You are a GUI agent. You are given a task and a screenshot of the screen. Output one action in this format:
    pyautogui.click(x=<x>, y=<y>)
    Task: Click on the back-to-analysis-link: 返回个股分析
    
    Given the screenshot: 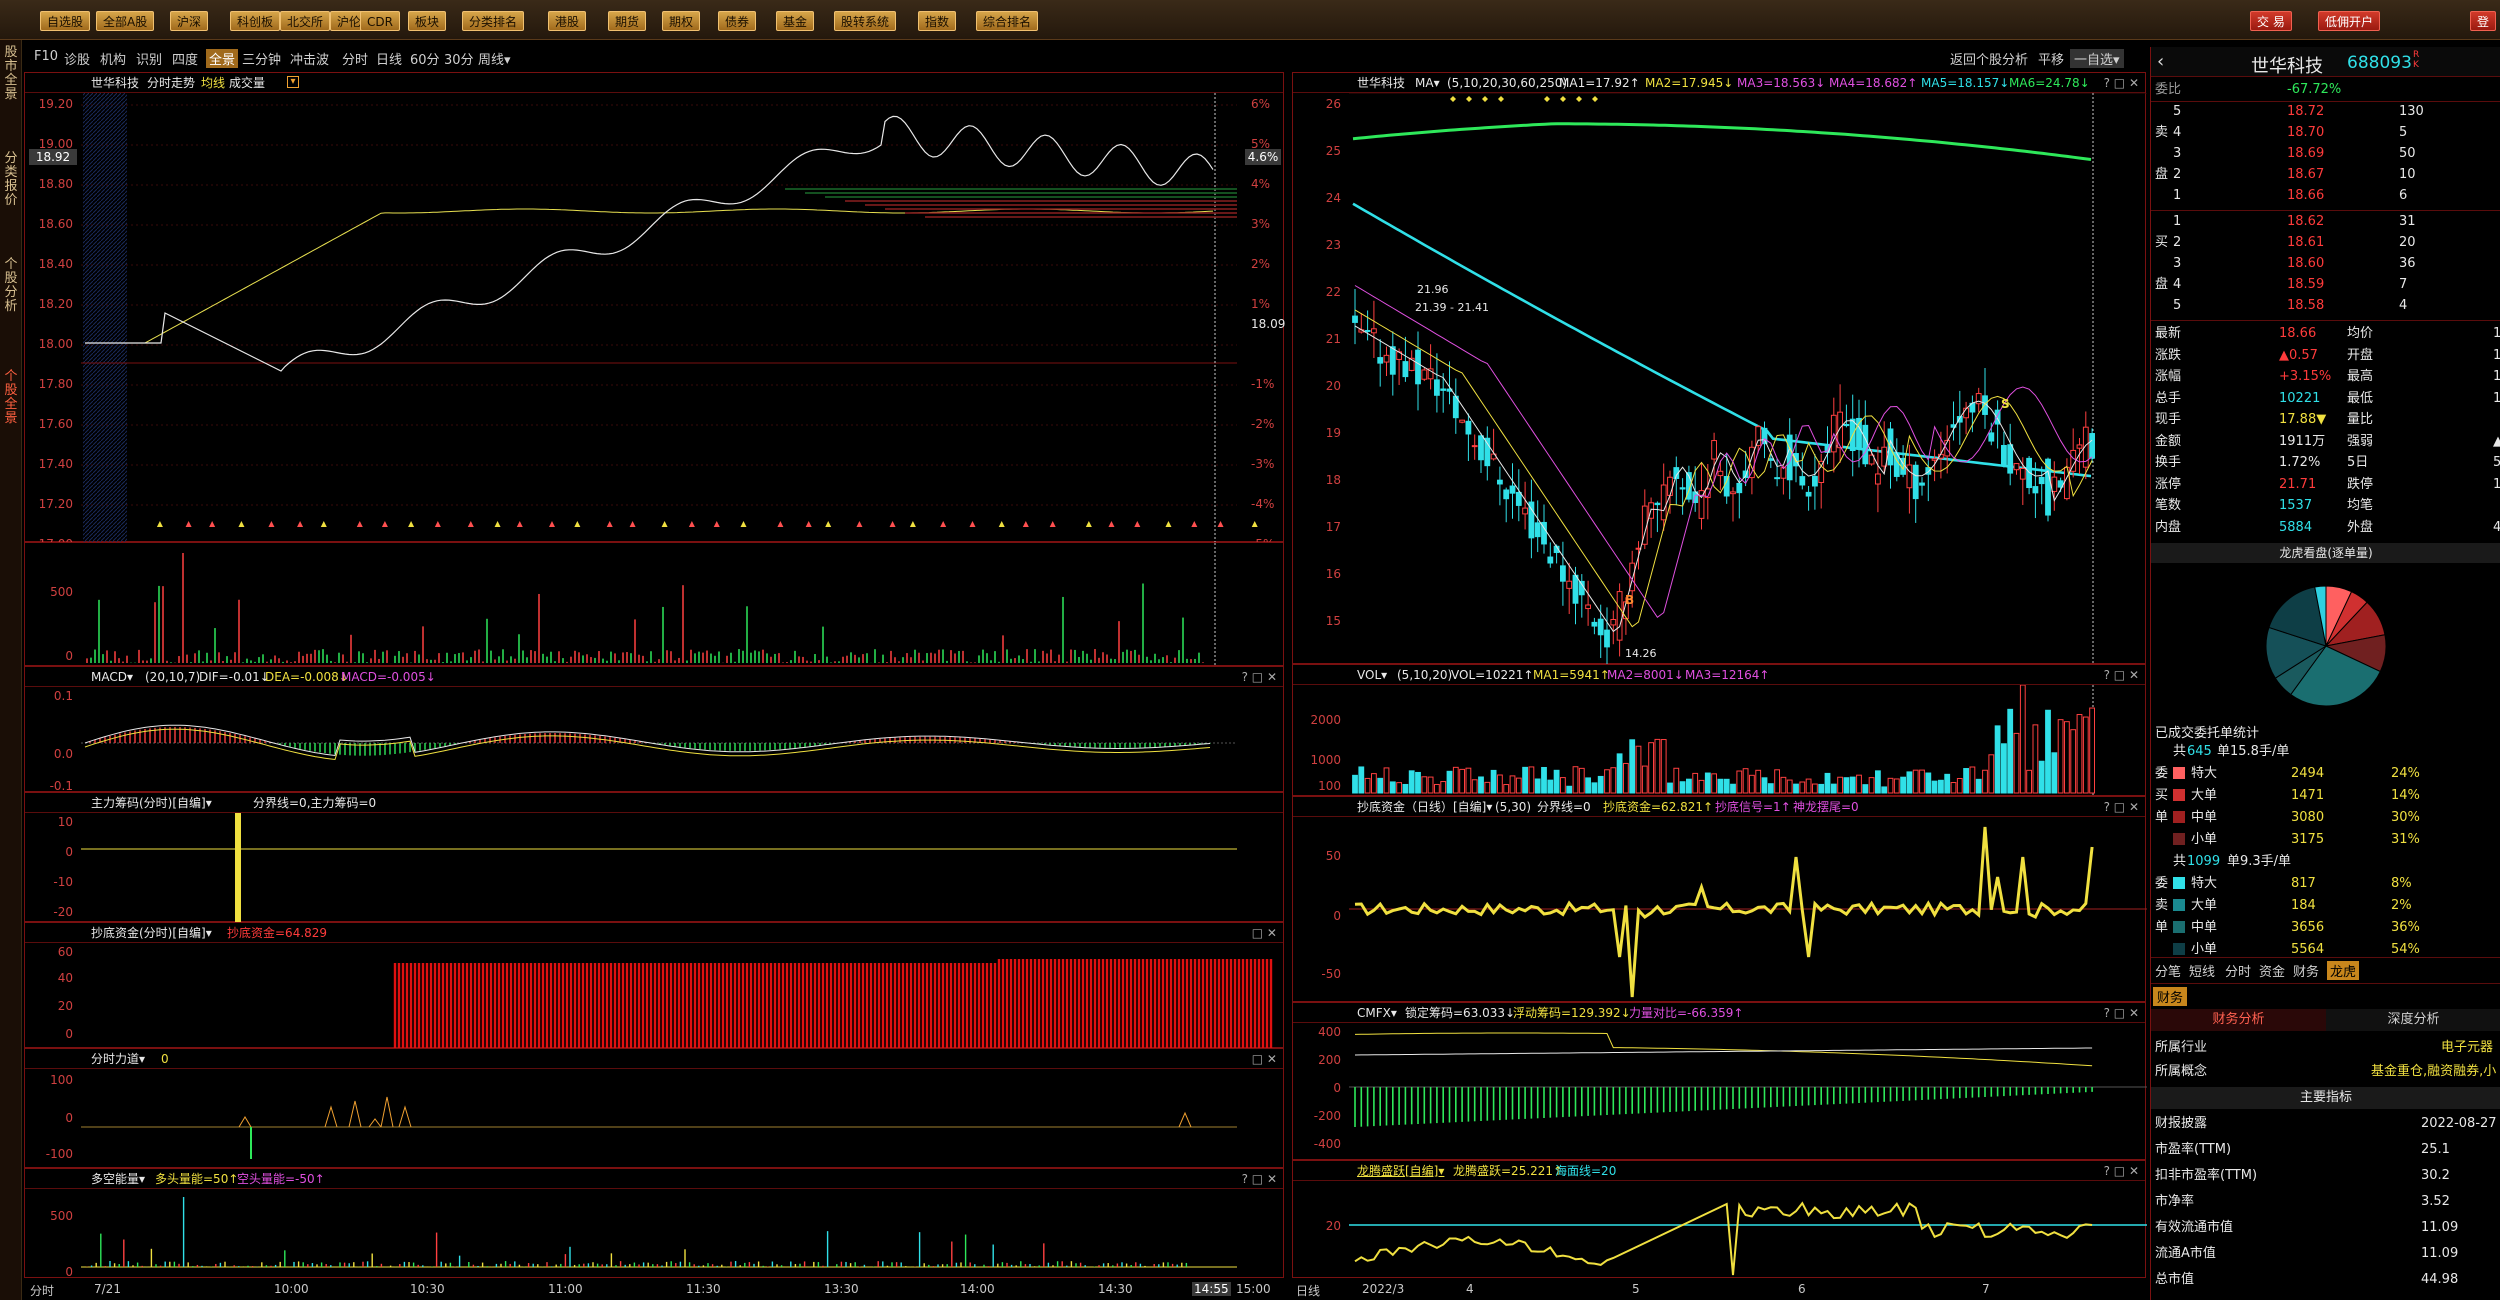 What is the action you would take?
    pyautogui.click(x=1989, y=58)
    